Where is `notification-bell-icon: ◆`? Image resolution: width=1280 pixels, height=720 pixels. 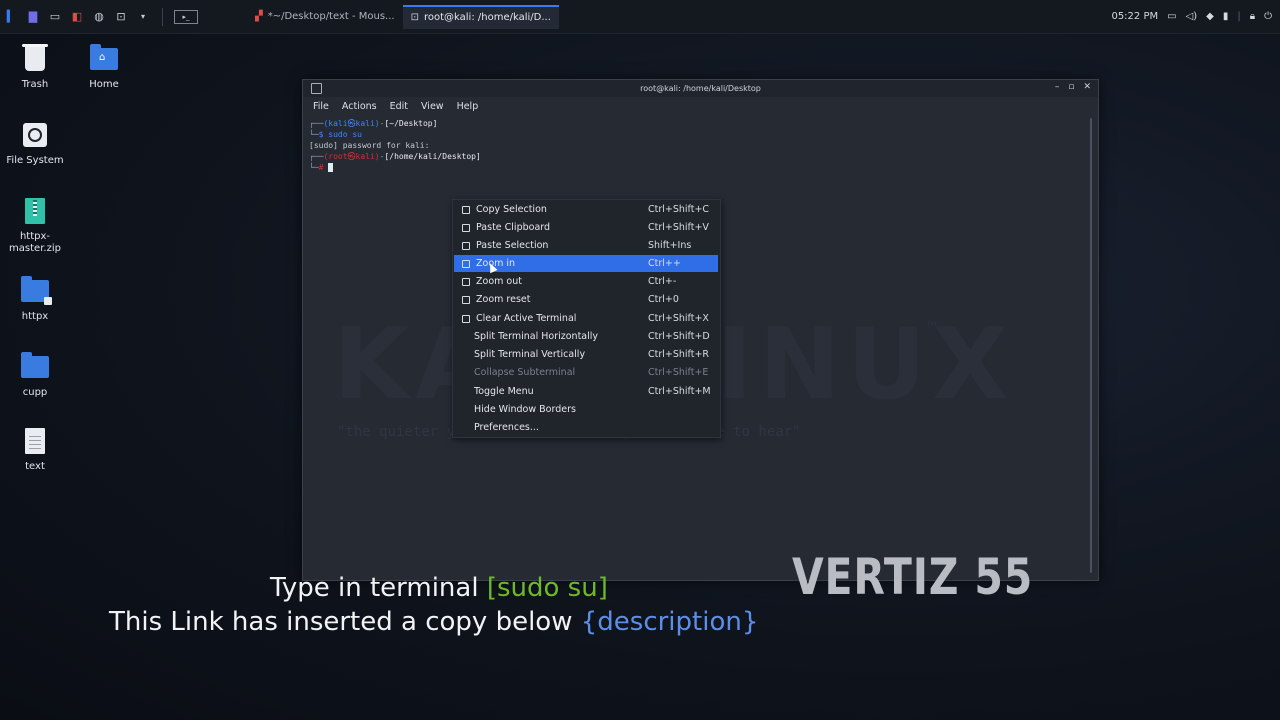 notification-bell-icon: ◆ is located at coordinates (1210, 16).